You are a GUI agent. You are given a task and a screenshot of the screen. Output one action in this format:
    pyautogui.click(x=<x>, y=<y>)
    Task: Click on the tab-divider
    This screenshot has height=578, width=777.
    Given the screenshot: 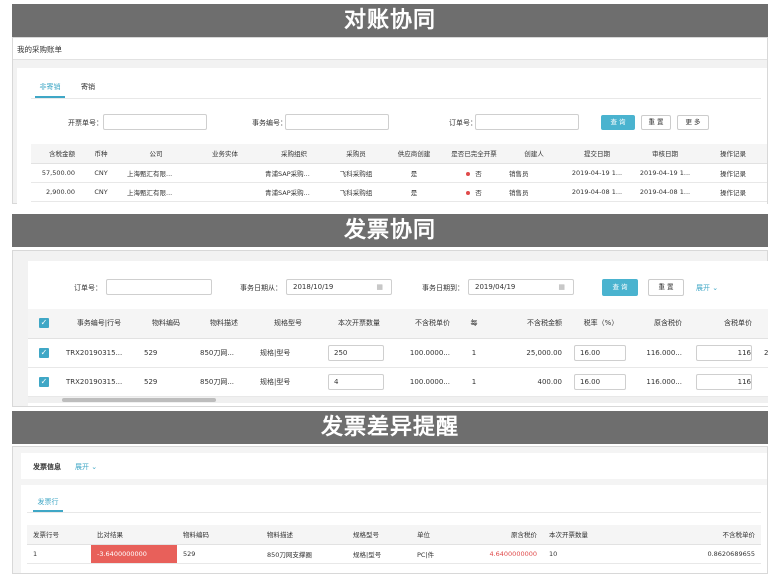 What is the action you would take?
    pyautogui.click(x=394, y=512)
    